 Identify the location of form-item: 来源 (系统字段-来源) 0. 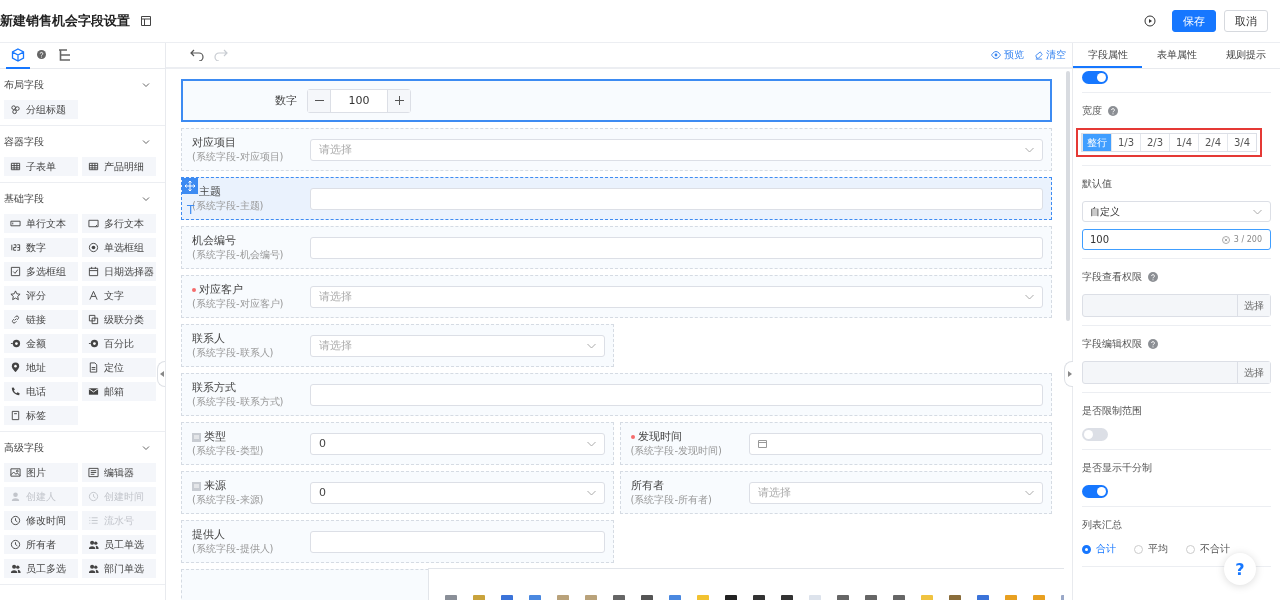
(397, 492).